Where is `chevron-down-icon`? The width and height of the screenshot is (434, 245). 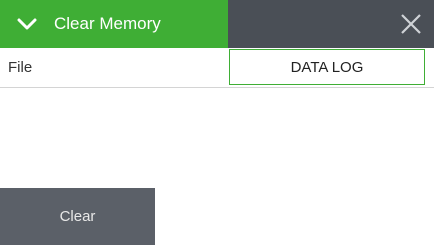
chevron-down-icon is located at coordinates (27, 24).